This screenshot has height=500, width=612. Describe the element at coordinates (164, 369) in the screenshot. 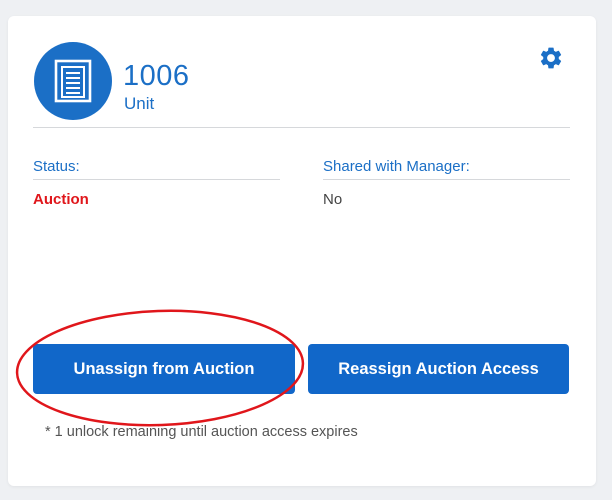

I see `unassign-from-auction-button: Unassign from Auction` at that location.